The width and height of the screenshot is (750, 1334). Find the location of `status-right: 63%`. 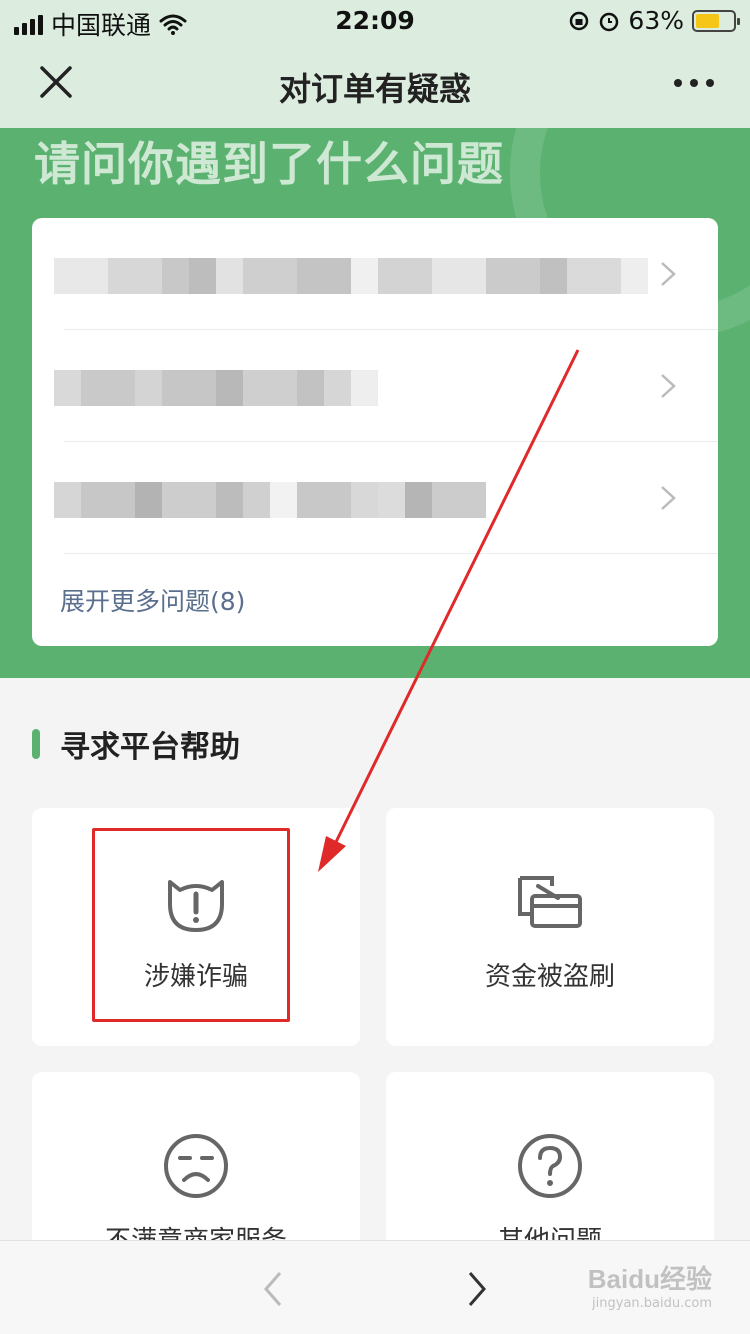

status-right: 63% is located at coordinates (654, 20).